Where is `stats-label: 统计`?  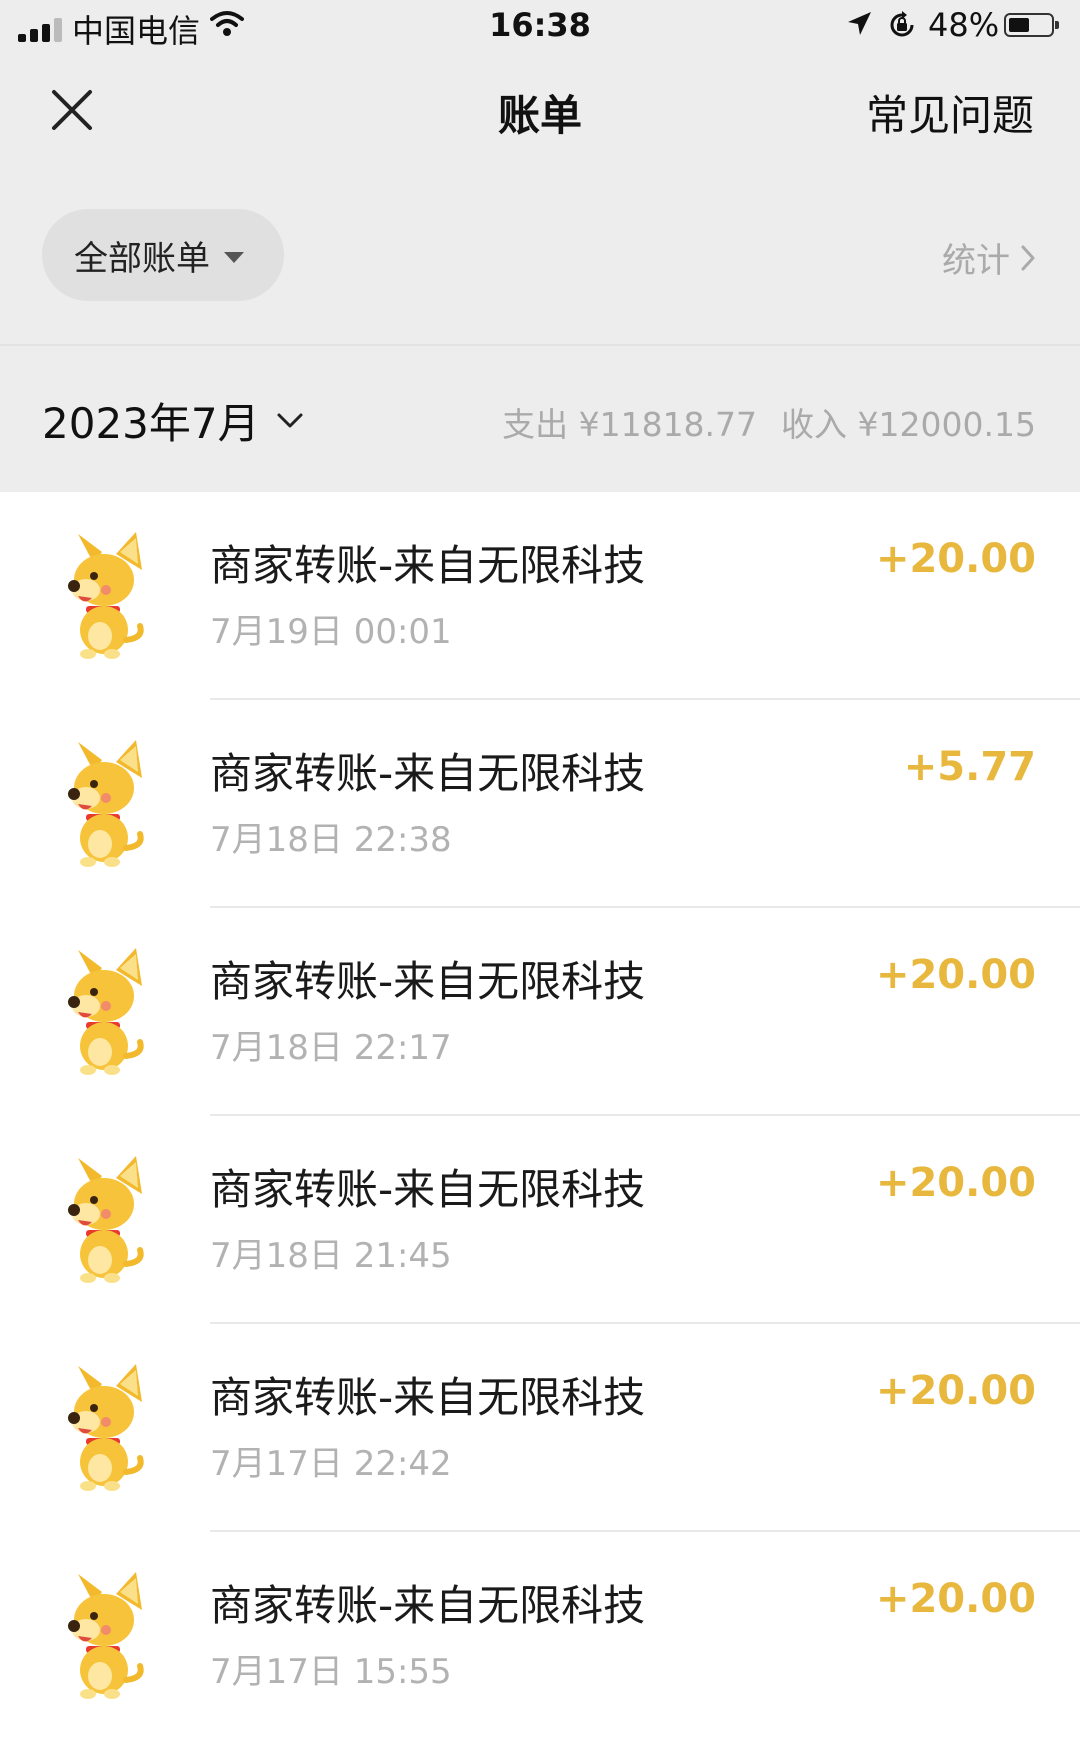 stats-label: 统计 is located at coordinates (976, 261).